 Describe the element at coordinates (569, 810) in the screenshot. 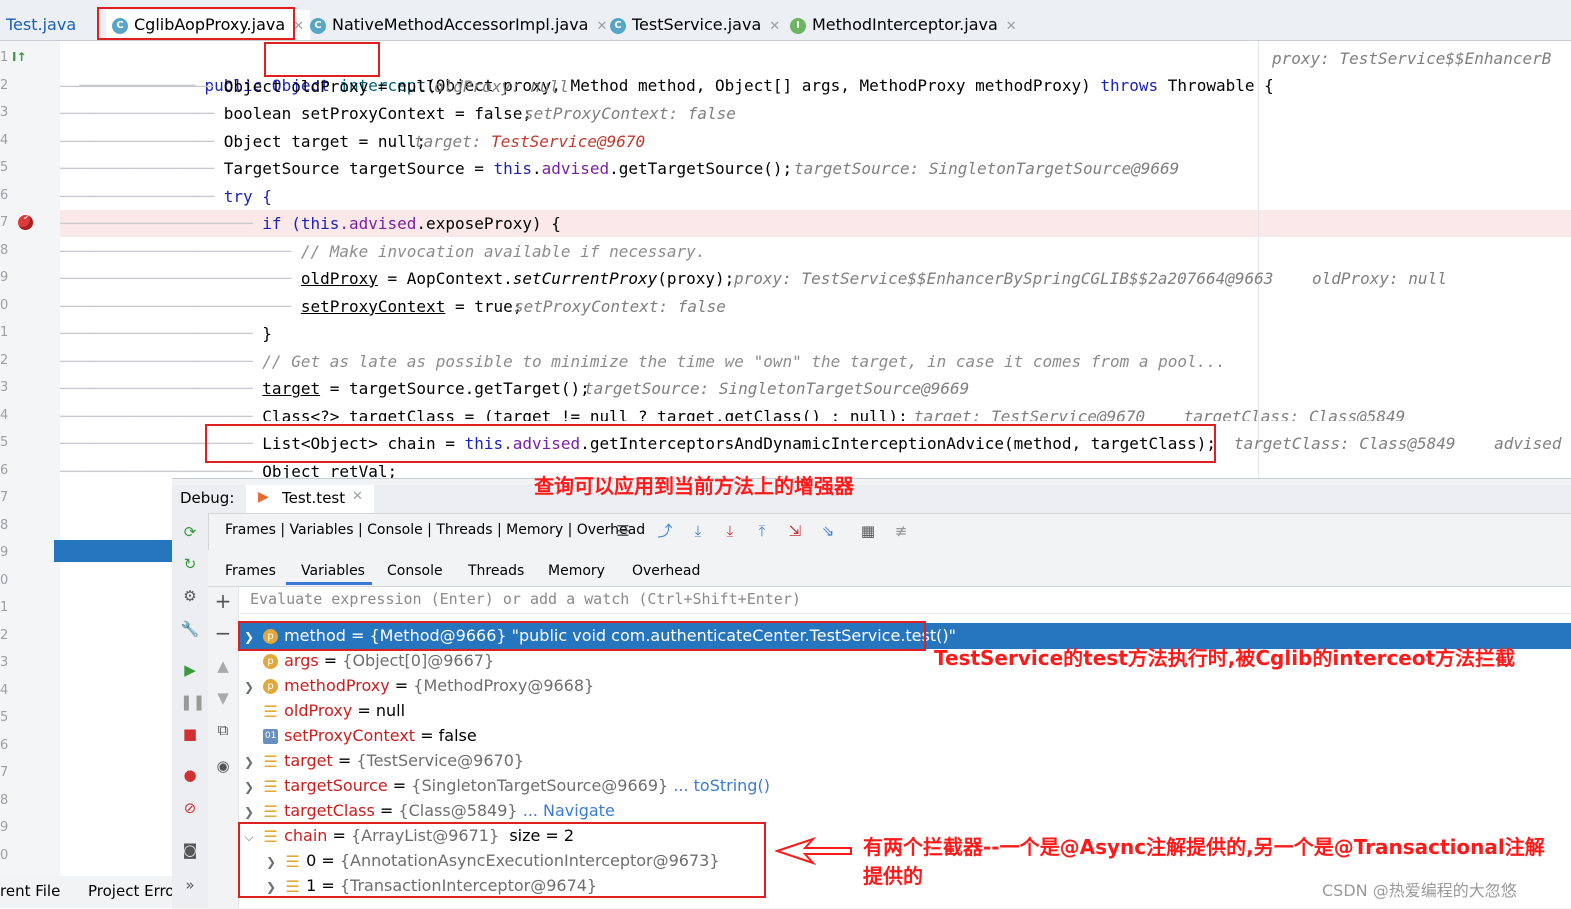

I see `navigate-link: ... Navigate` at that location.